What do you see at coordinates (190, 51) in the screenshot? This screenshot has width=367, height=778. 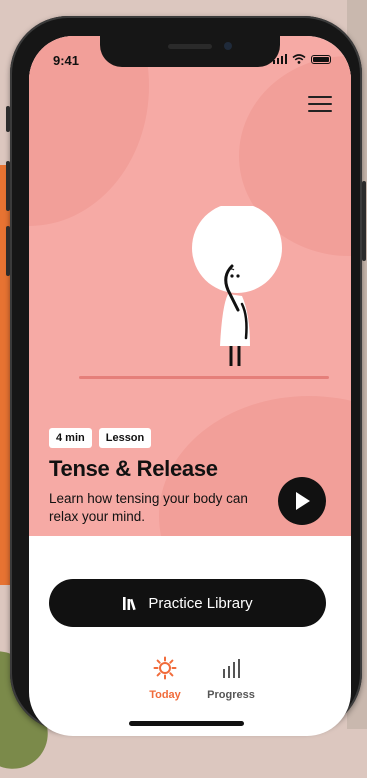 I see `notch` at bounding box center [190, 51].